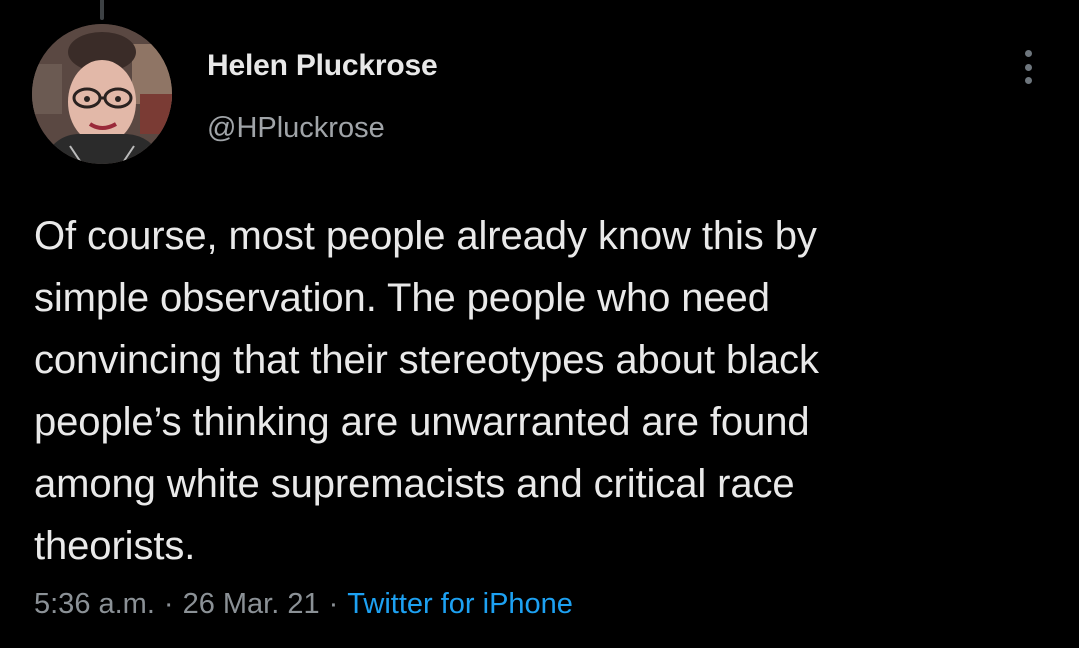 Image resolution: width=1079 pixels, height=648 pixels. I want to click on tweet-time: 5:36 a.m., so click(94, 604).